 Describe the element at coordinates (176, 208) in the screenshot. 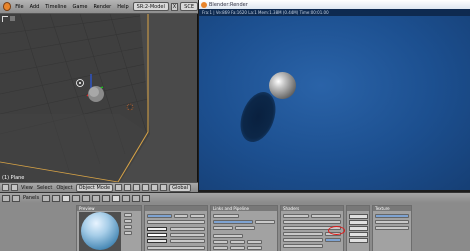

I see `material-panel-title` at that location.